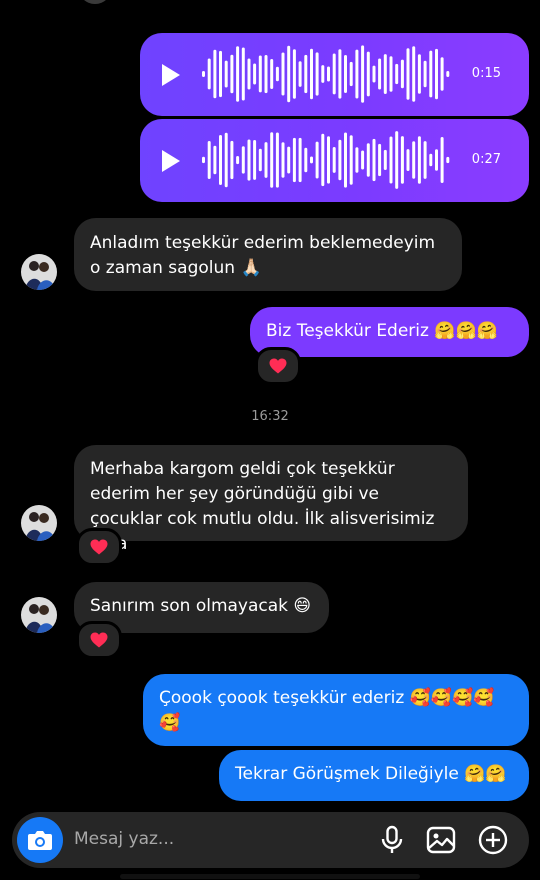 The height and width of the screenshot is (880, 540). I want to click on timestamp: 16:32, so click(270, 416).